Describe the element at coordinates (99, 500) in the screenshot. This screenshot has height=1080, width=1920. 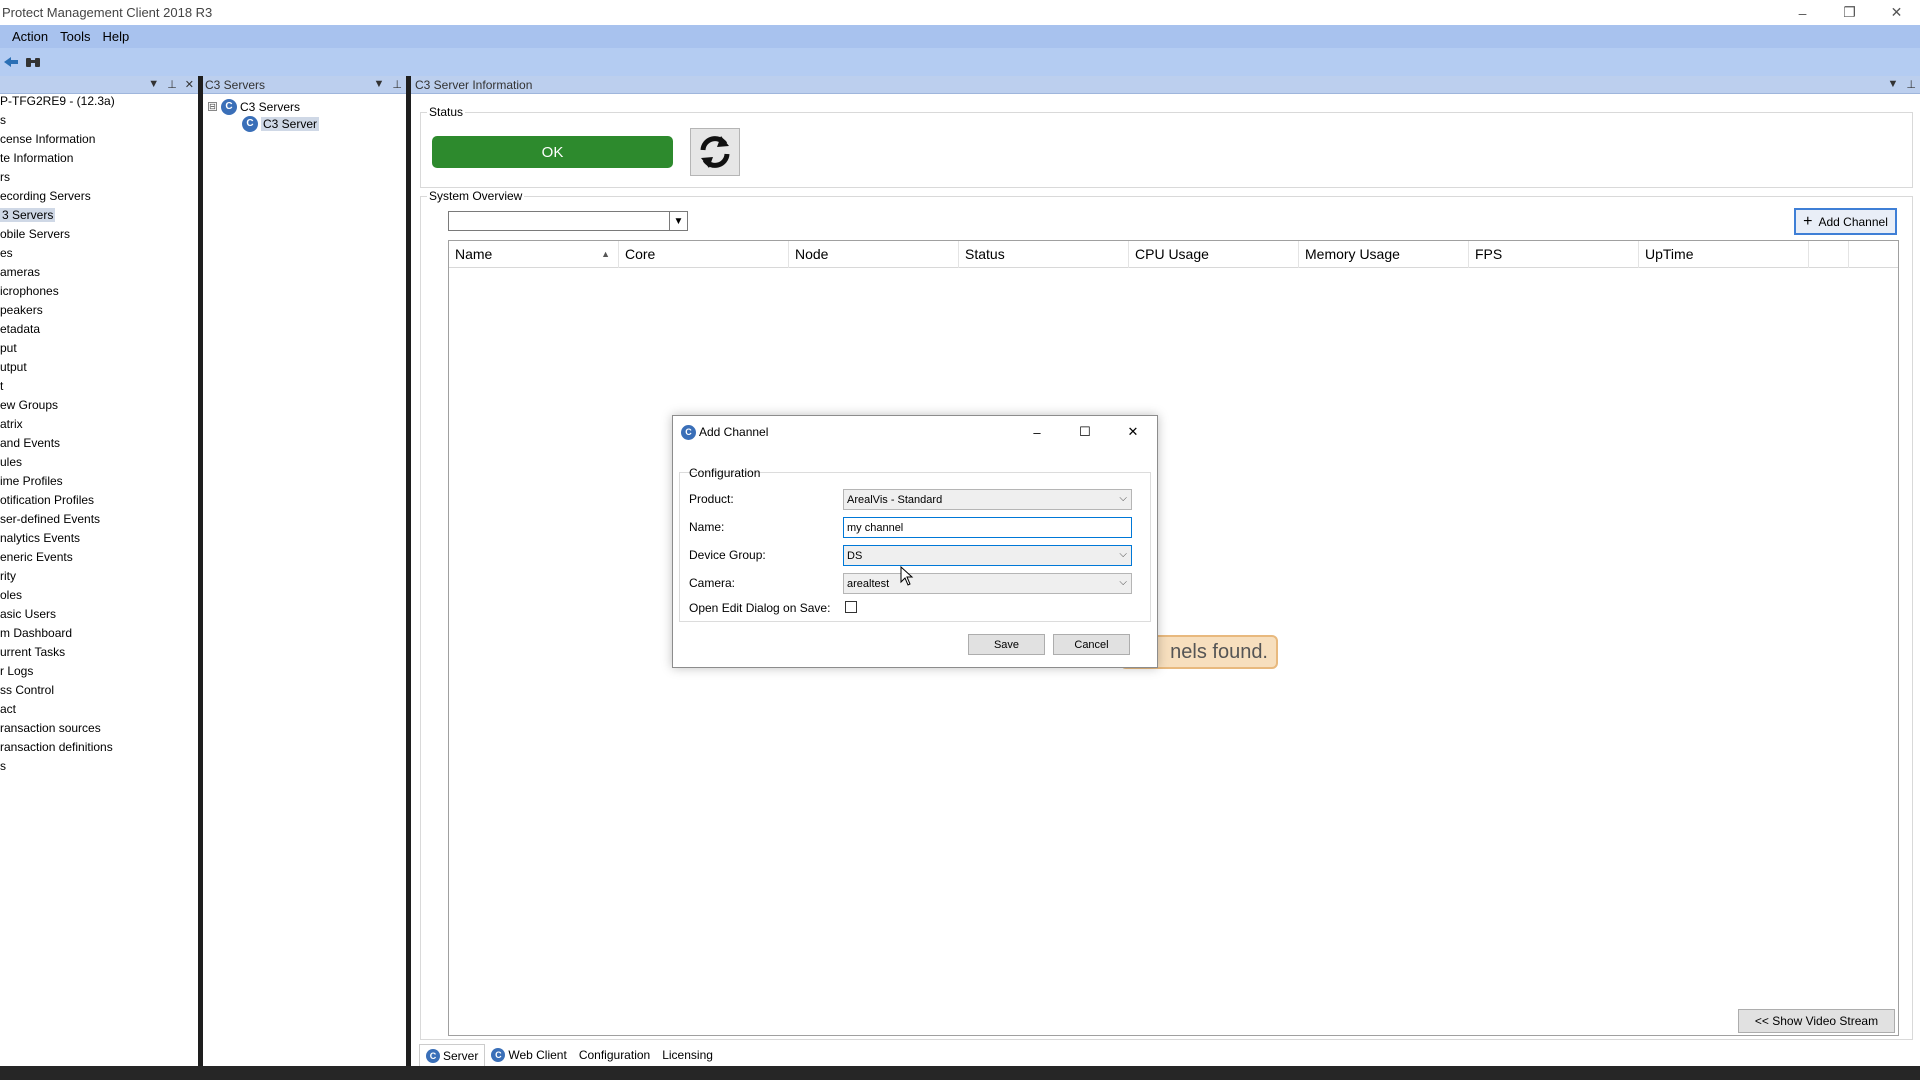
I see `nav-item: otification Profiles` at that location.